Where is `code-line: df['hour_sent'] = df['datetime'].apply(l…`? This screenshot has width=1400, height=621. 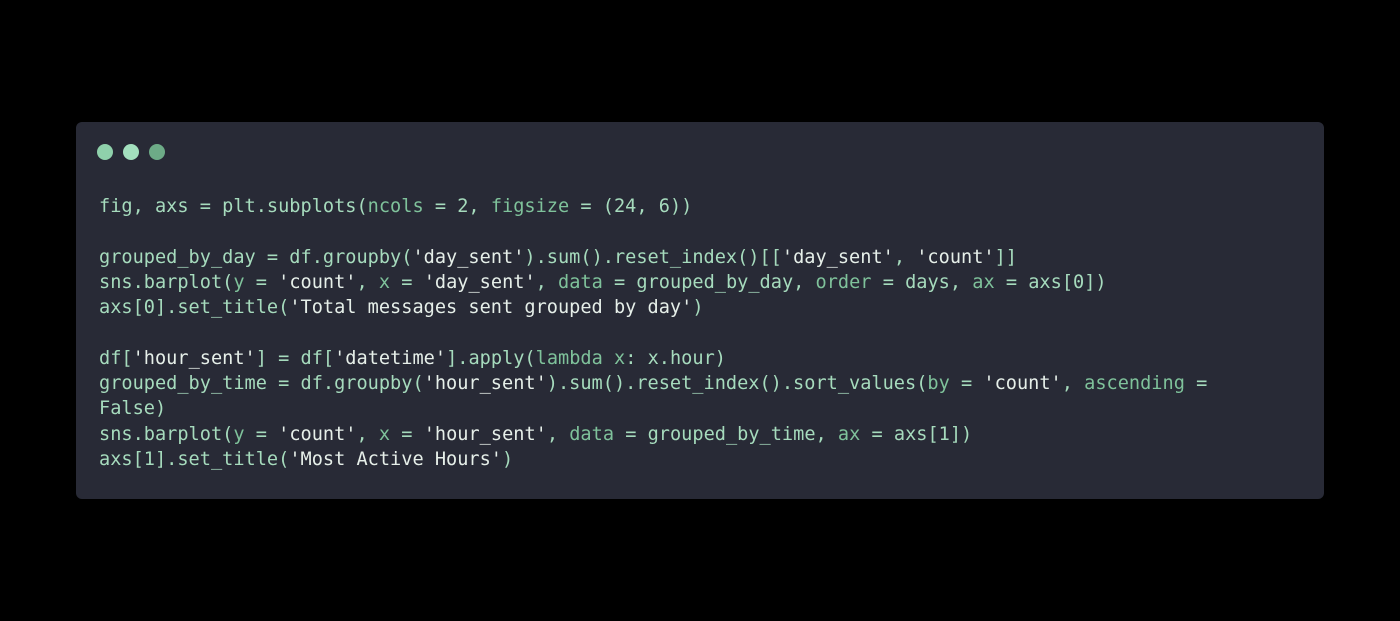
code-line: df['hour_sent'] = df['datetime'].apply(l… is located at coordinates (701, 358).